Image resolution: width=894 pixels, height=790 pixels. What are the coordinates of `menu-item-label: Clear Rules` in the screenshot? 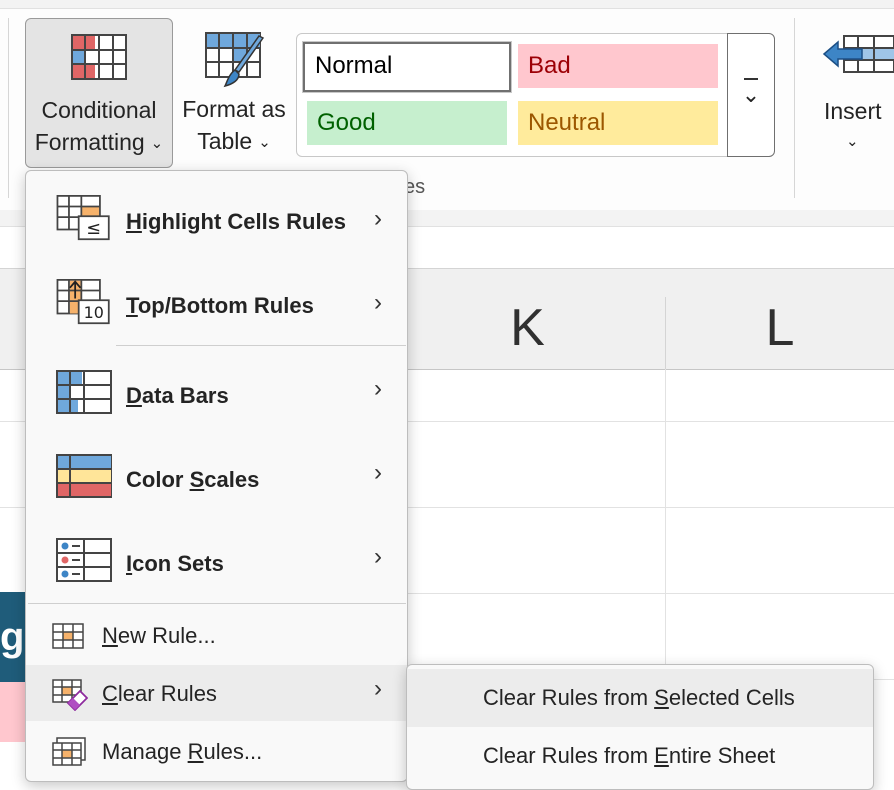 It's located at (159, 693).